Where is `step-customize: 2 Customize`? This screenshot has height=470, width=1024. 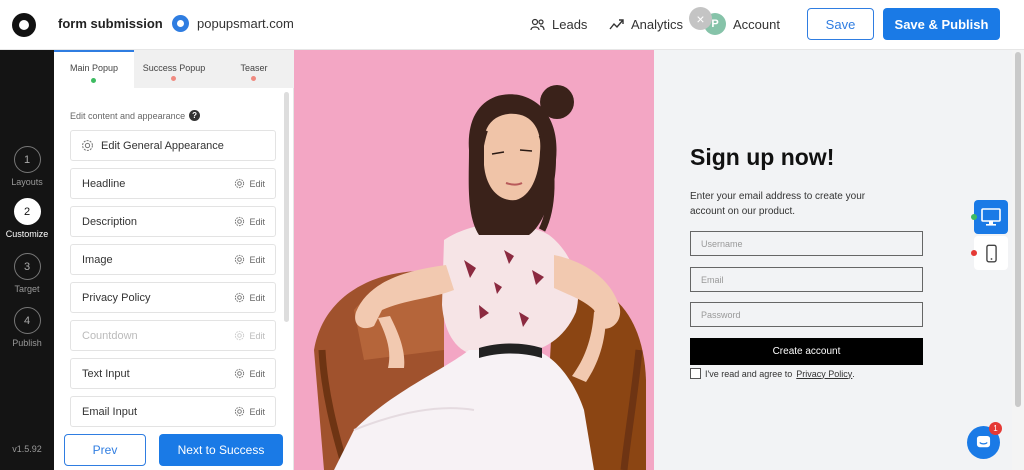 step-customize: 2 Customize is located at coordinates (27, 218).